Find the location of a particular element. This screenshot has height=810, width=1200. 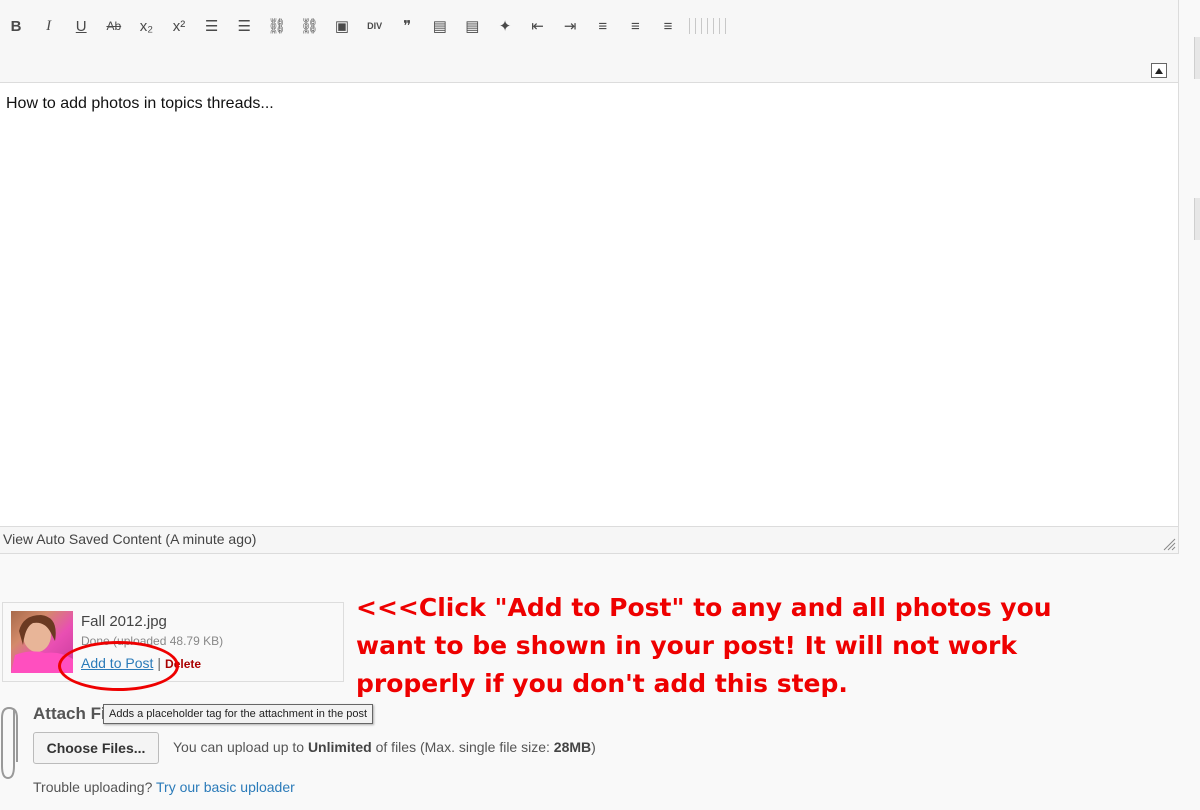

trouble-text: Trouble uploading? is located at coordinates (93, 787).